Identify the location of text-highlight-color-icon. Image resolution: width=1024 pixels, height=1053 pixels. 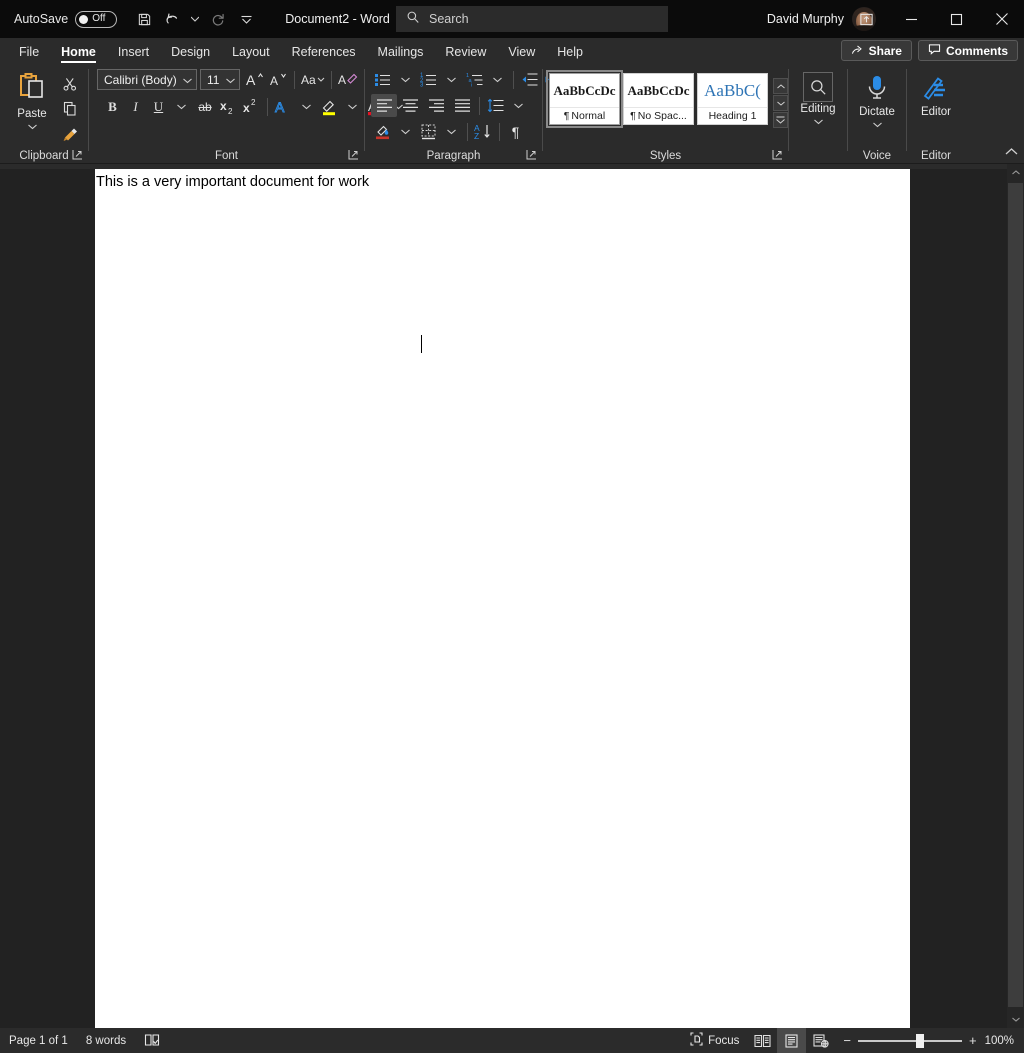
(329, 106).